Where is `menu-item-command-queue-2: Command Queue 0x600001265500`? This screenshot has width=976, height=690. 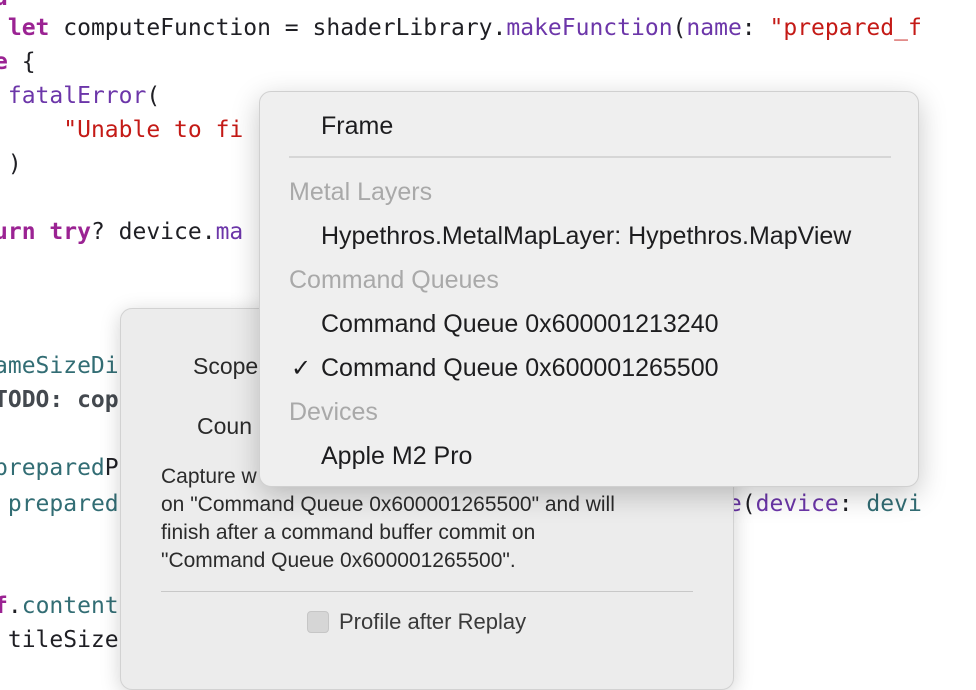 menu-item-command-queue-2: Command Queue 0x600001265500 is located at coordinates (520, 368).